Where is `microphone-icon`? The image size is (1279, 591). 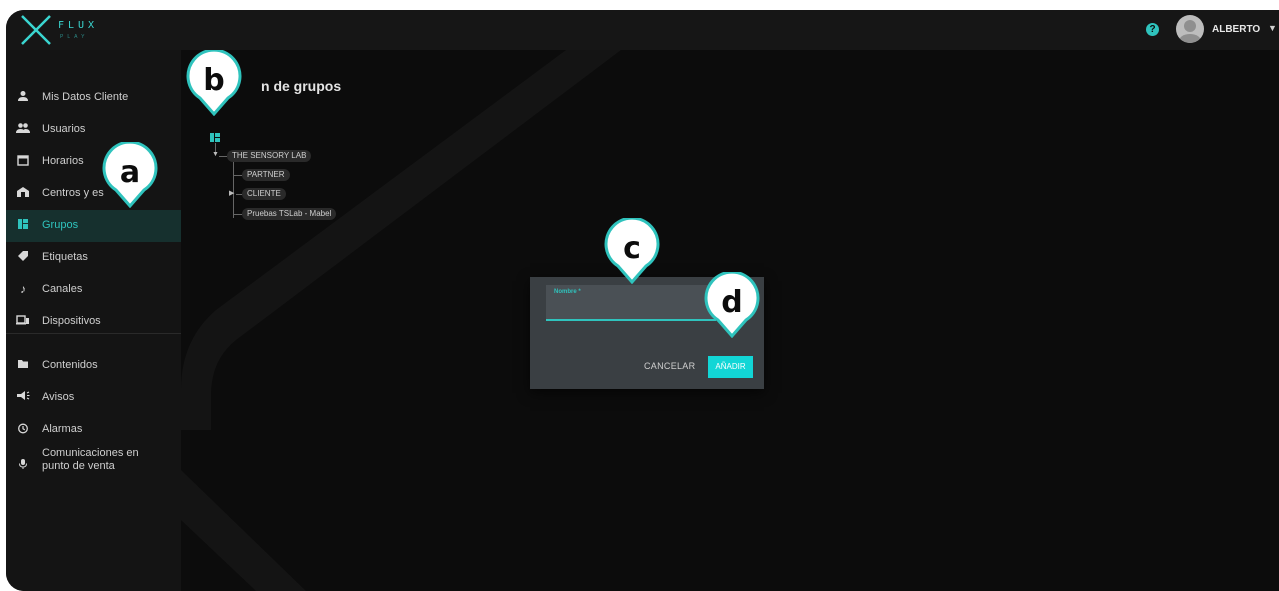
microphone-icon is located at coordinates (23, 465).